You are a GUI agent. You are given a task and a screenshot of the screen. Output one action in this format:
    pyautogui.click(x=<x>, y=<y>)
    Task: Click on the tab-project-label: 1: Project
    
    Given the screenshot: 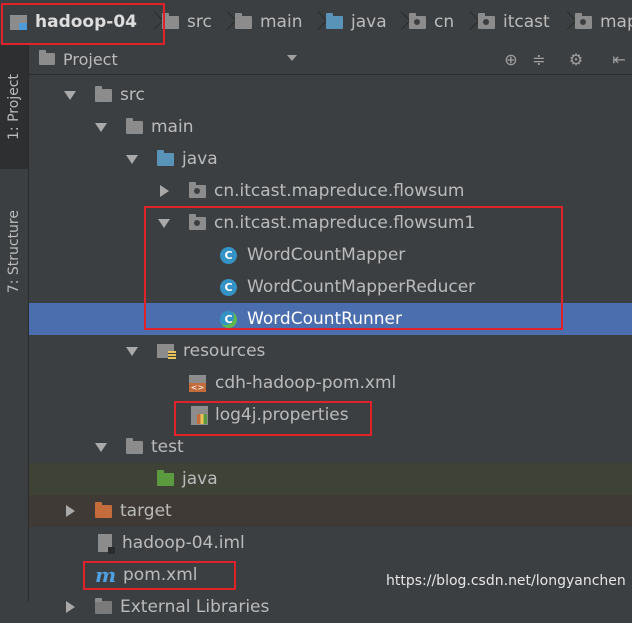 What is the action you would take?
    pyautogui.click(x=14, y=106)
    